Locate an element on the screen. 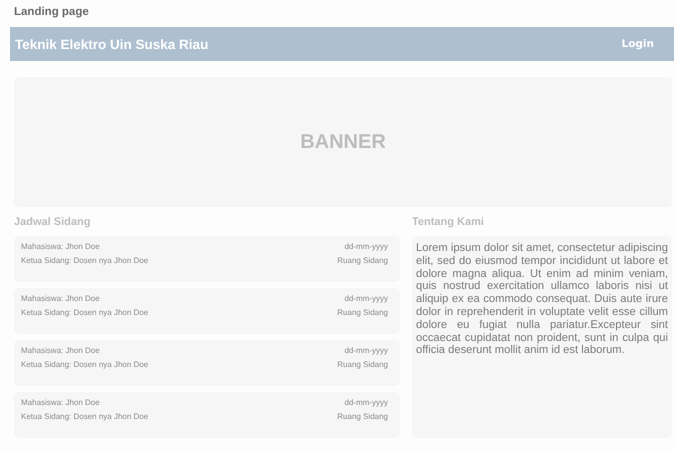 The height and width of the screenshot is (450, 674). login-link: Login is located at coordinates (638, 44).